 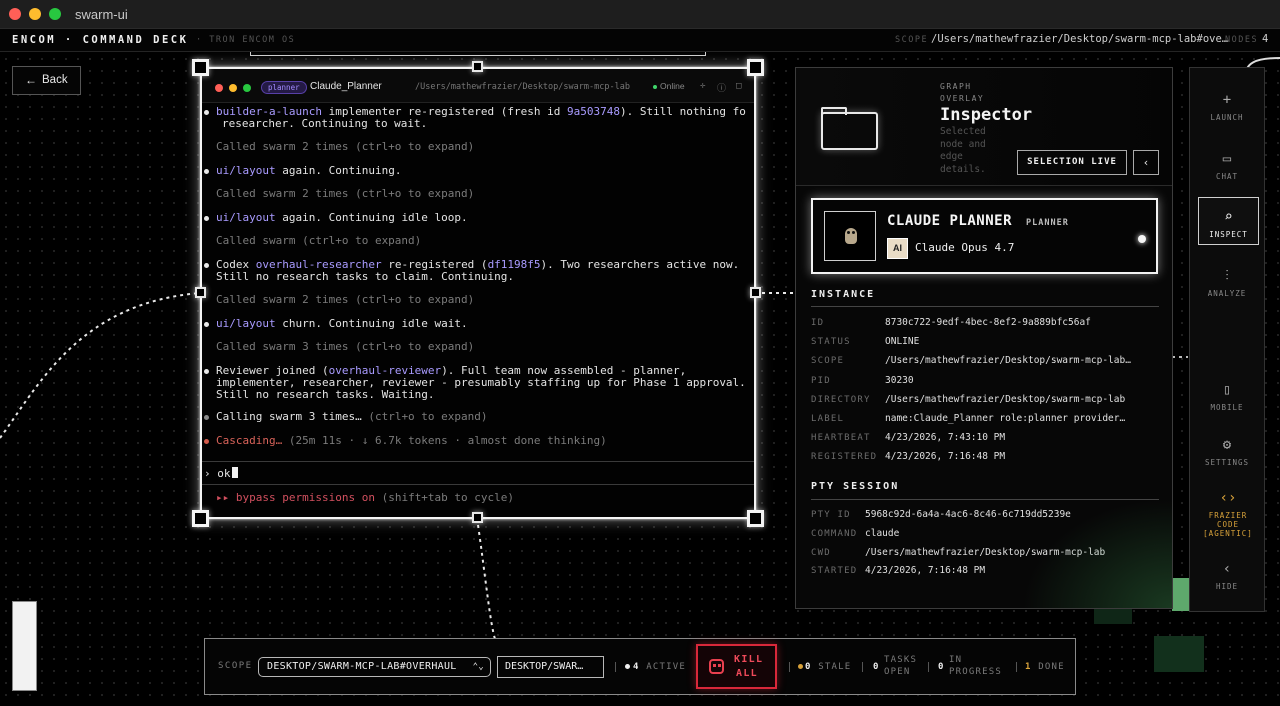 I want to click on resize-handle-top, so click(x=477, y=66).